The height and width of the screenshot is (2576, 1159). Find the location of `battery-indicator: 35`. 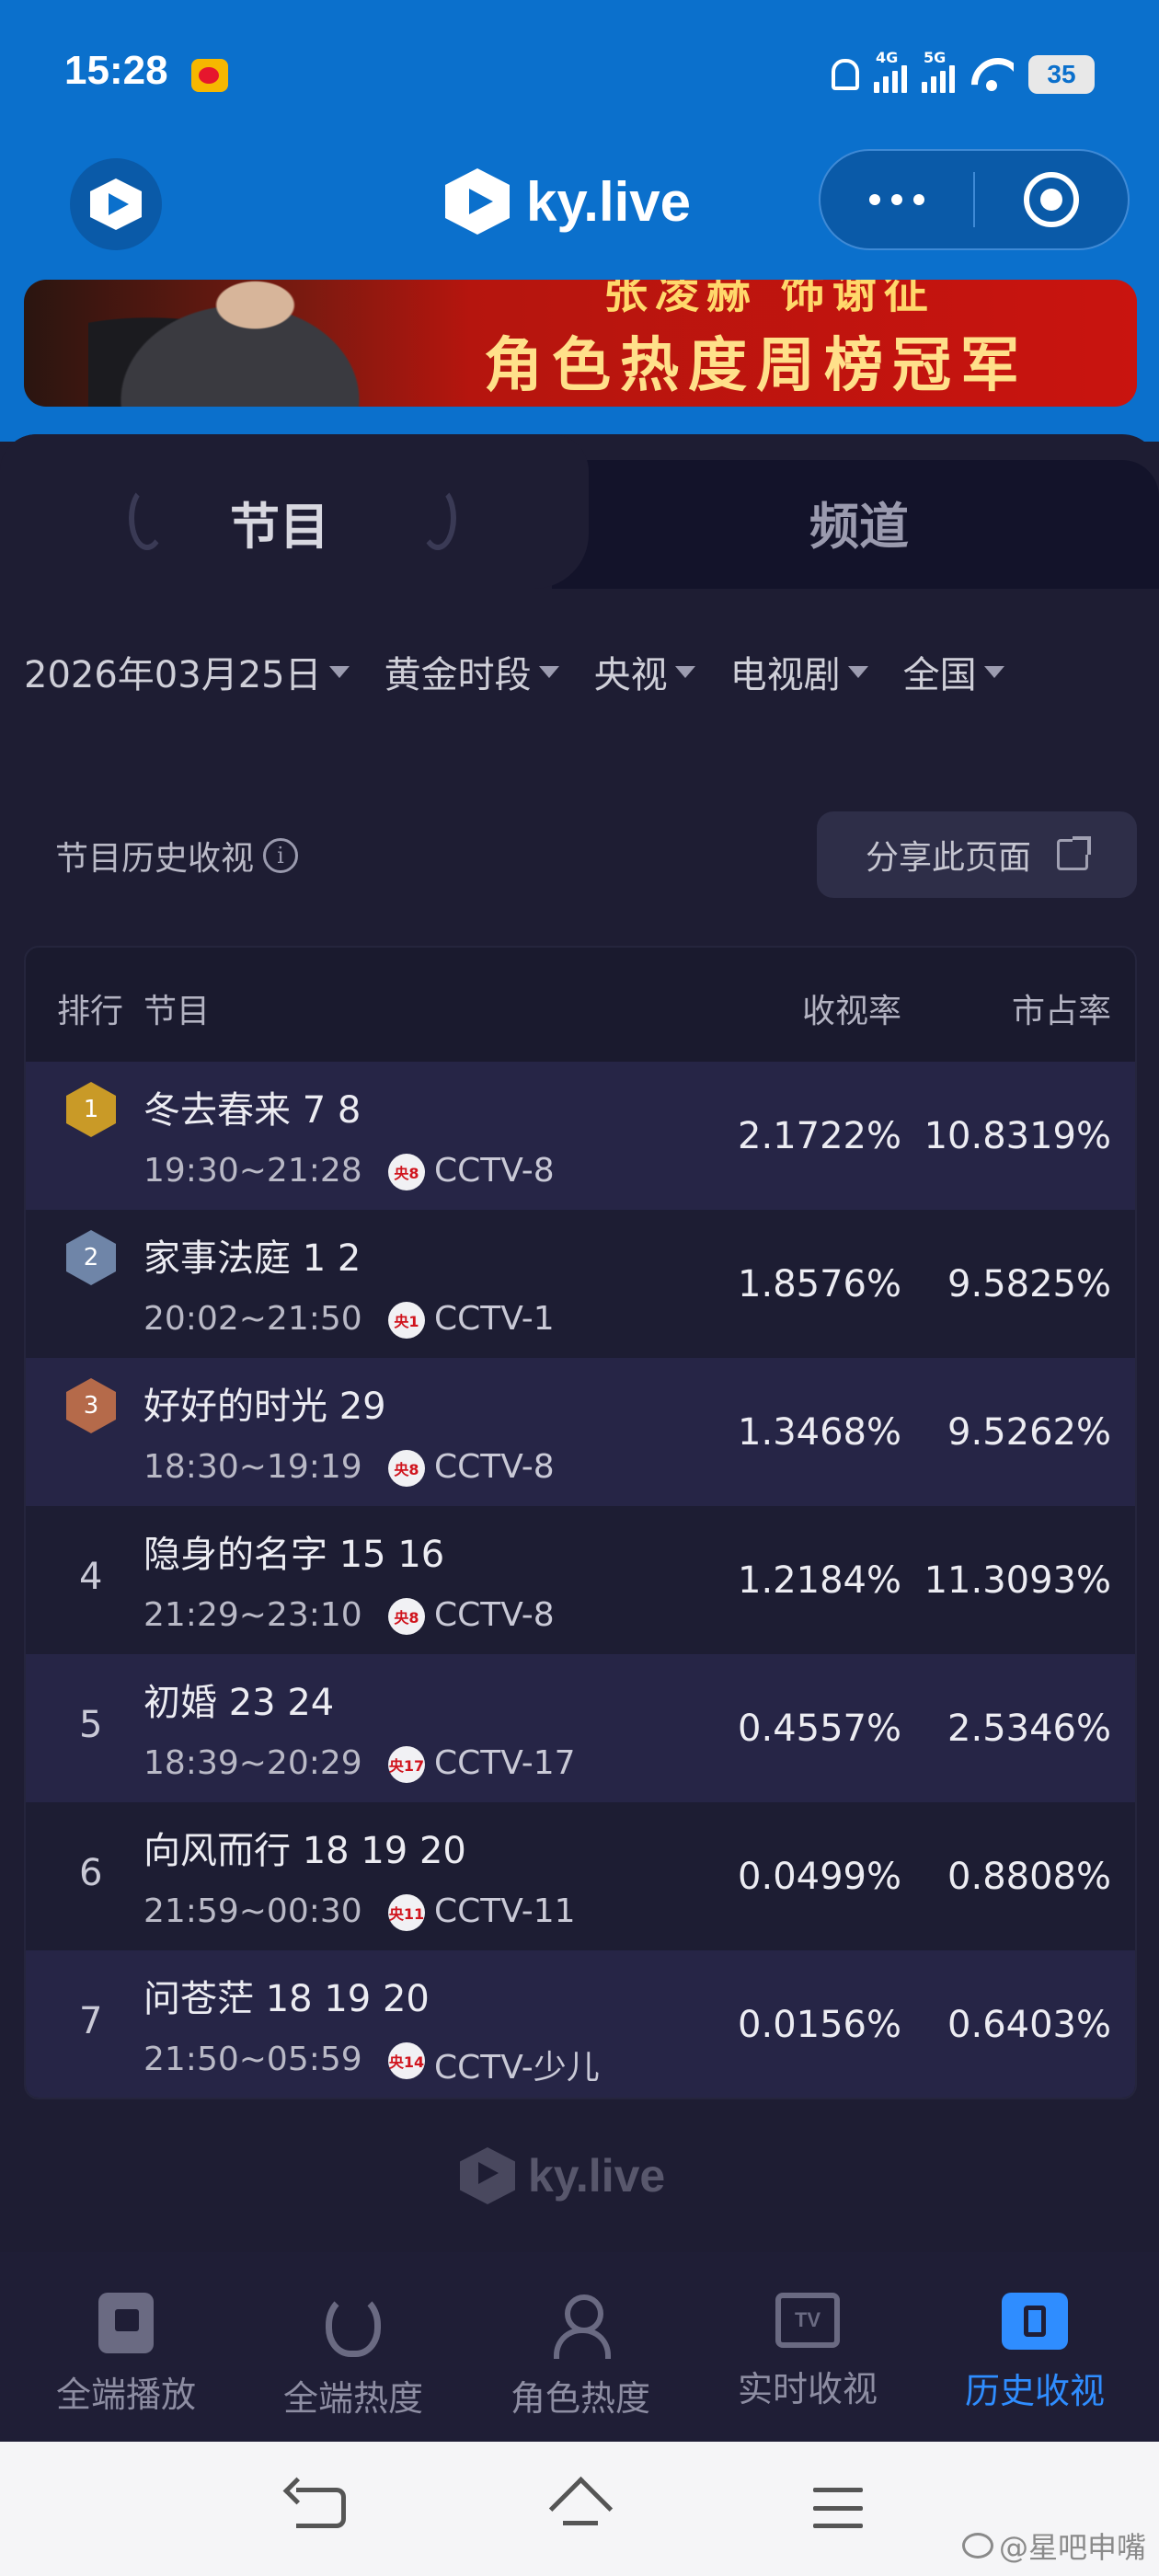

battery-indicator: 35 is located at coordinates (1061, 74).